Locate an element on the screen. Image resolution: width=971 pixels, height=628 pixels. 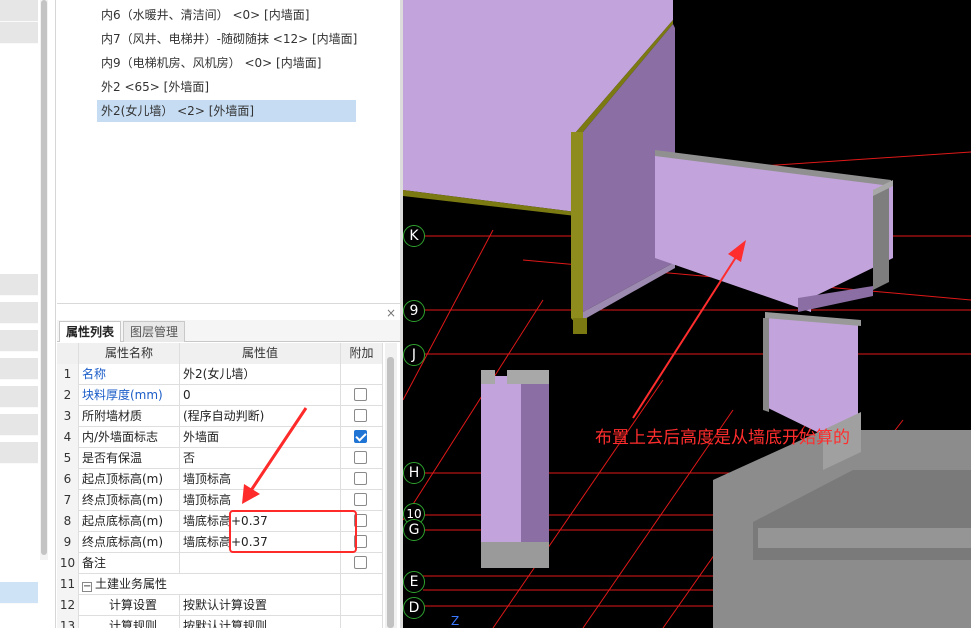
axis-label: G is located at coordinates (414, 530).